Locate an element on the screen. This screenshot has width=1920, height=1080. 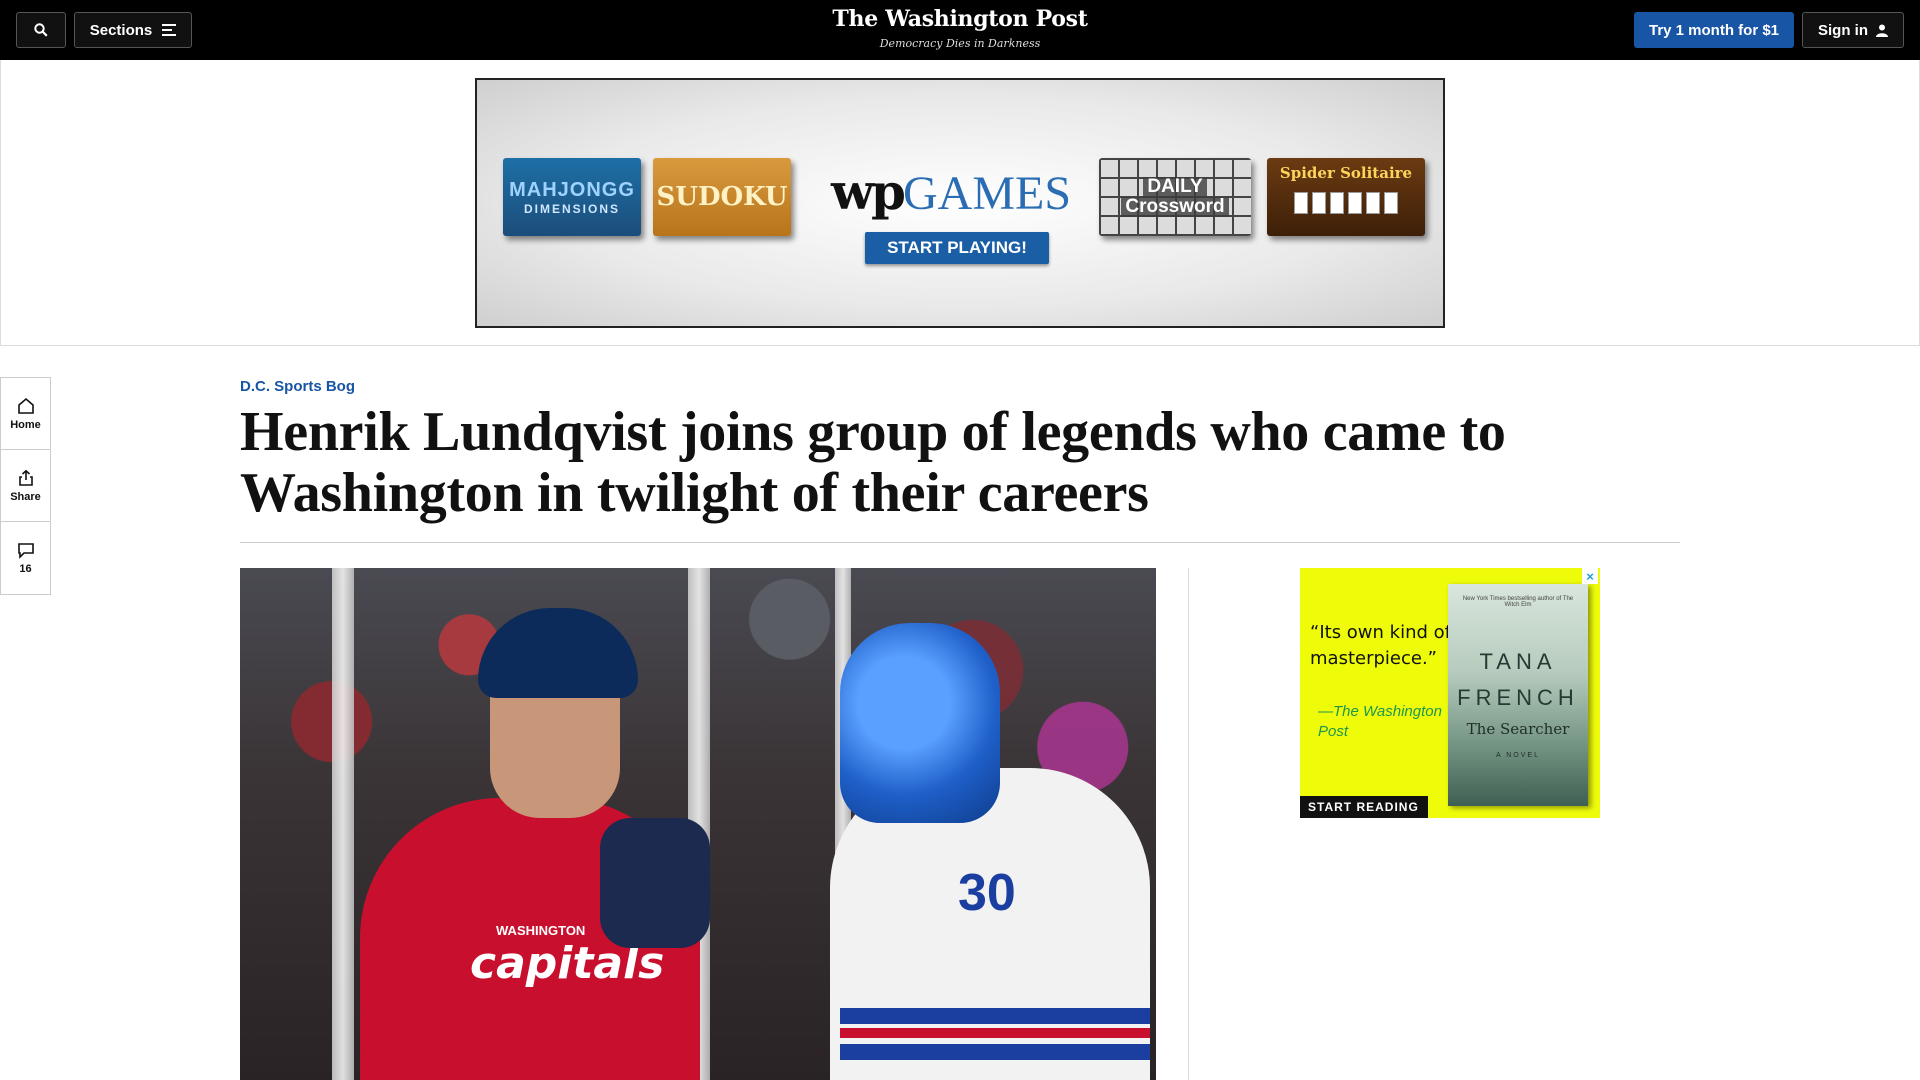
playing-cards-graphic is located at coordinates (1346, 203).